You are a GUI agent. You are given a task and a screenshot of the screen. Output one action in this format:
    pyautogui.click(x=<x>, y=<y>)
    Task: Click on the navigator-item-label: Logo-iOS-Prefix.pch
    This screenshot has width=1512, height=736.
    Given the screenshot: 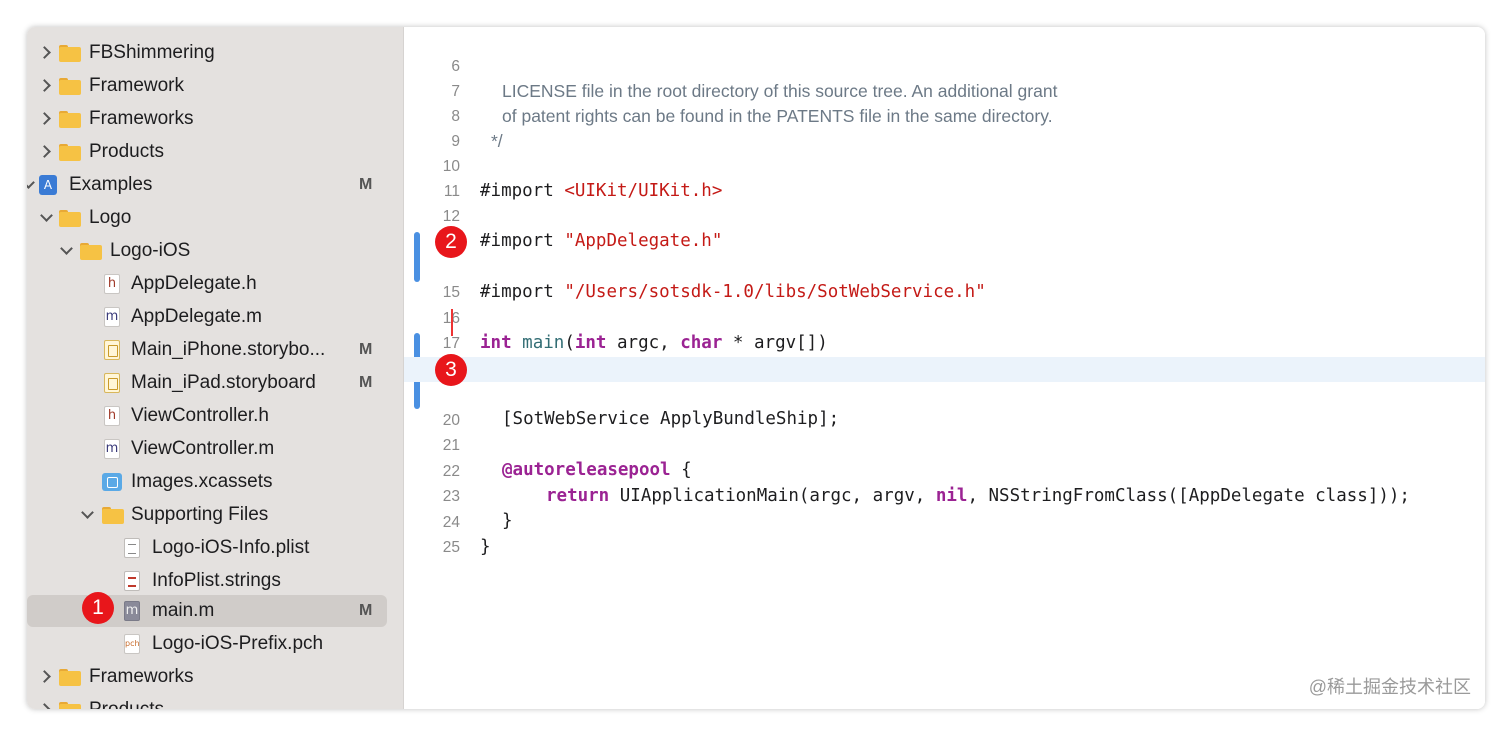 What is the action you would take?
    pyautogui.click(x=238, y=643)
    